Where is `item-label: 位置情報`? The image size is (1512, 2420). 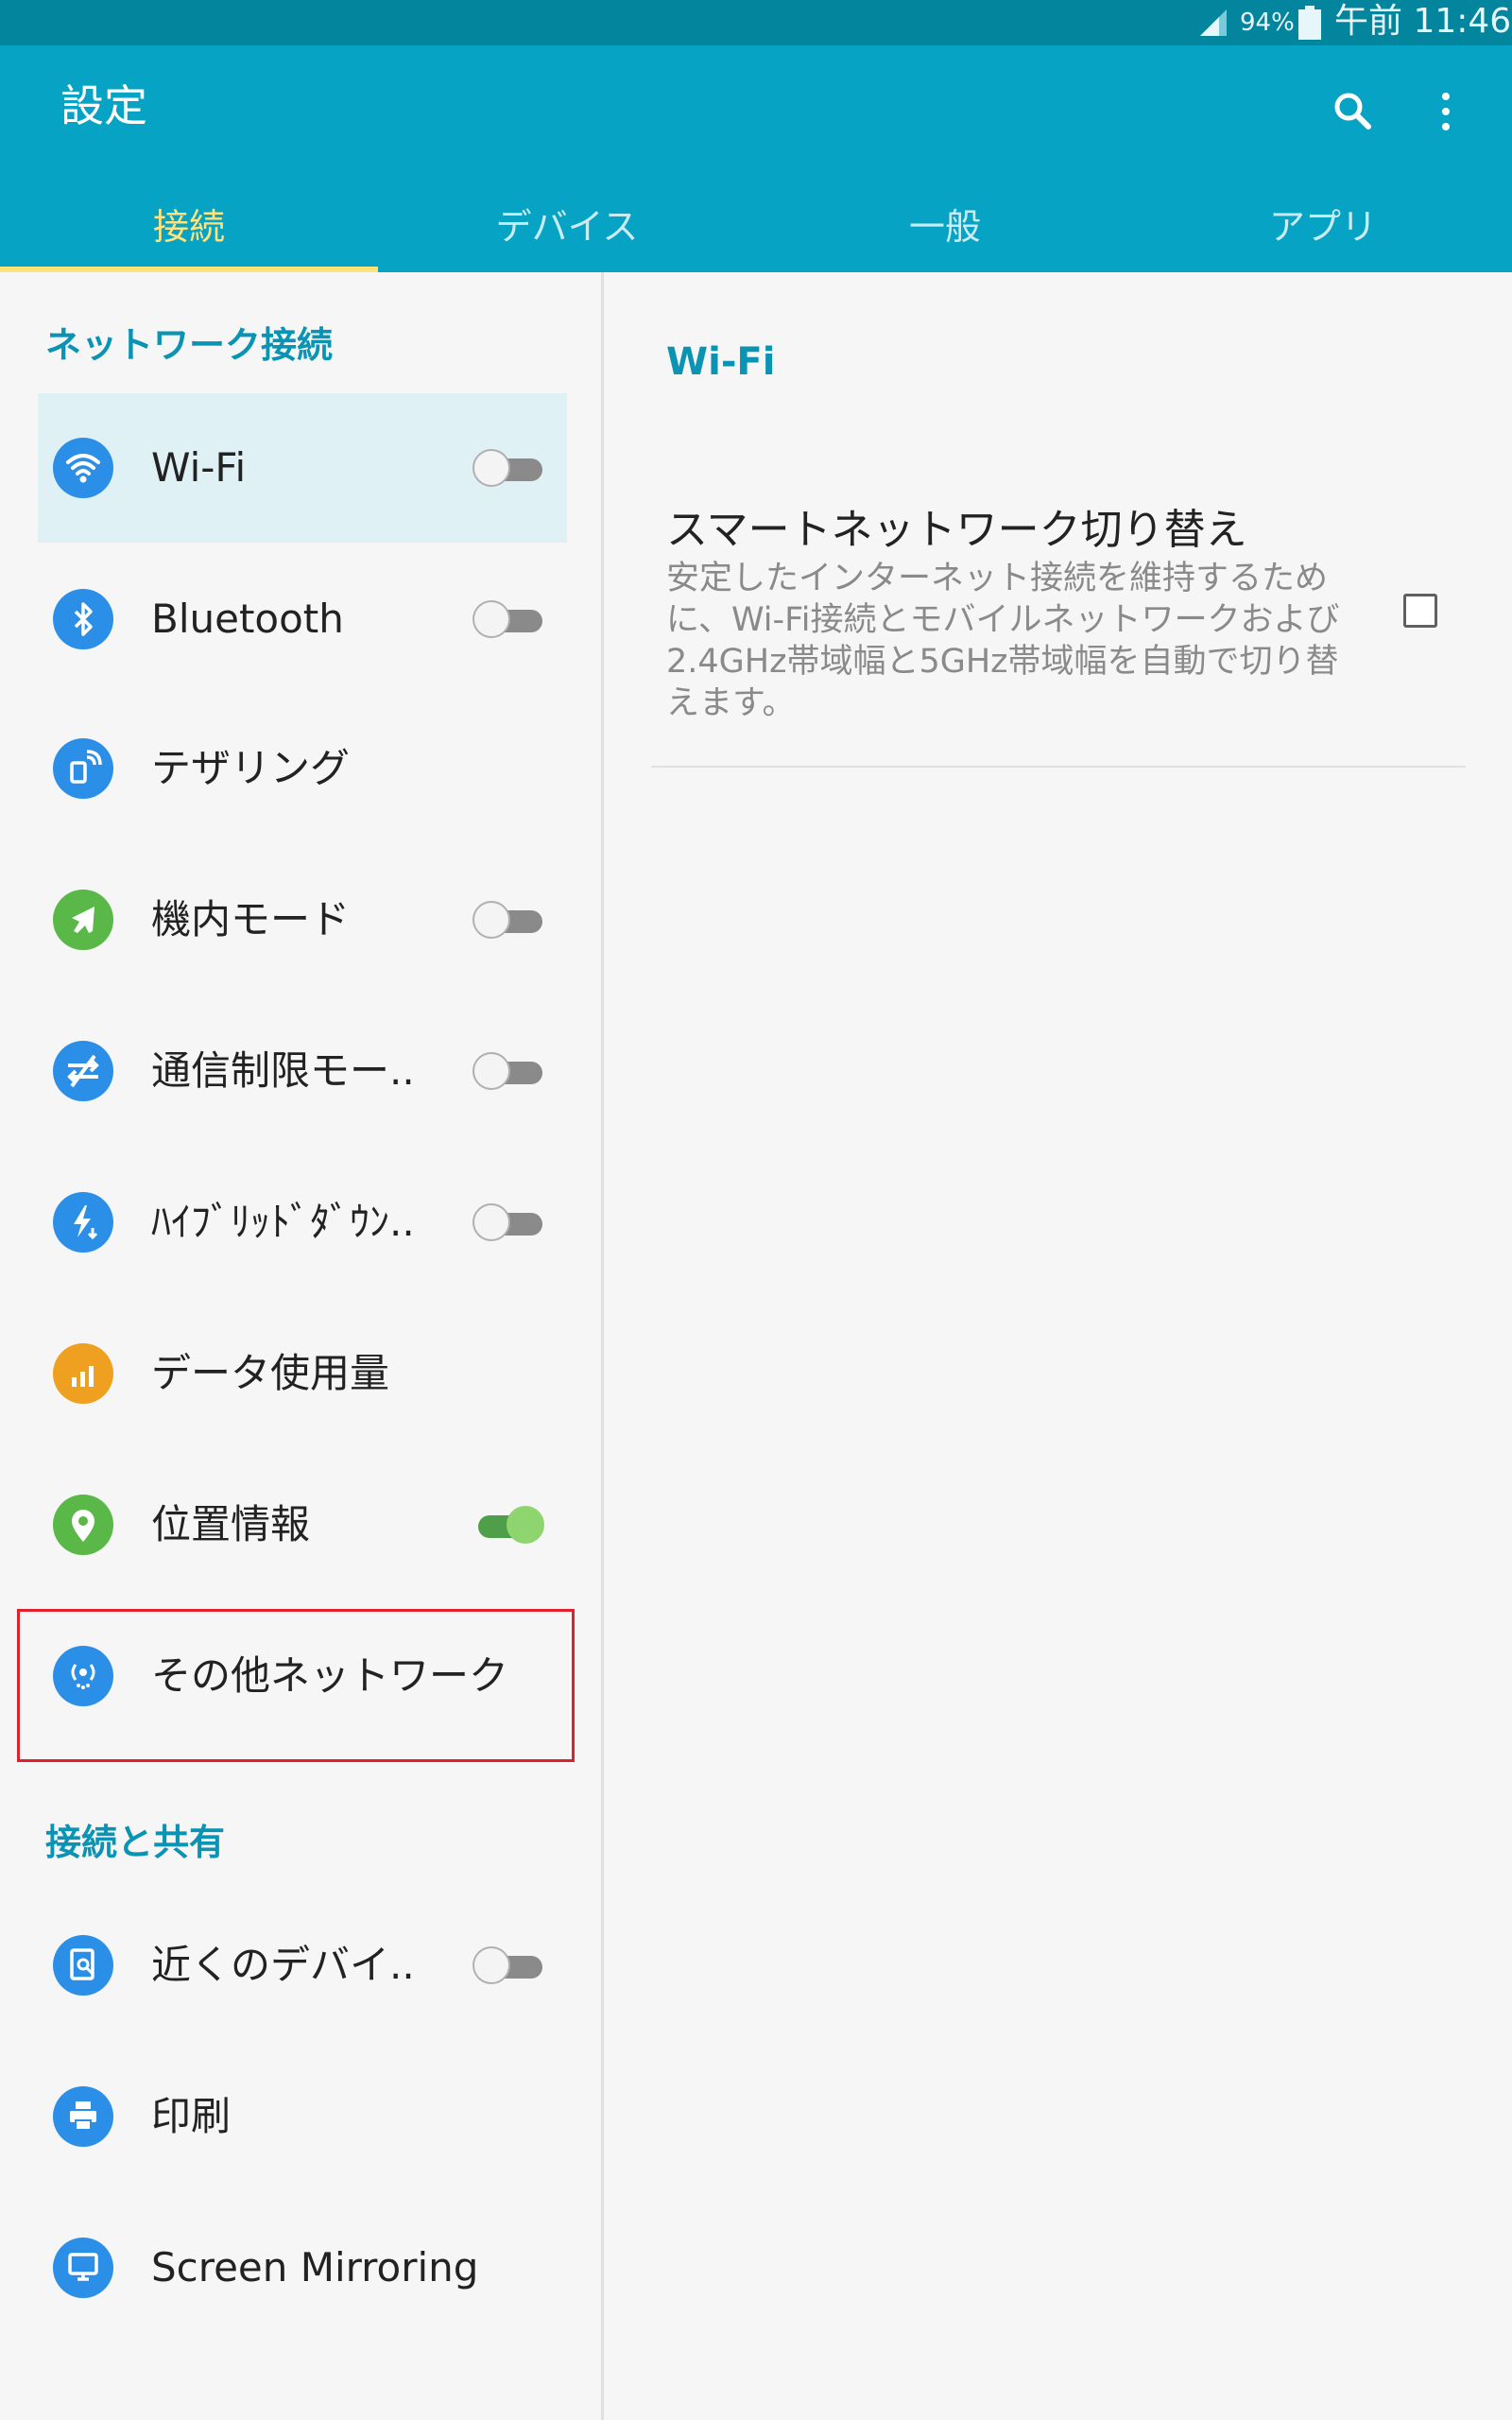
item-label: 位置情報 is located at coordinates (231, 1524).